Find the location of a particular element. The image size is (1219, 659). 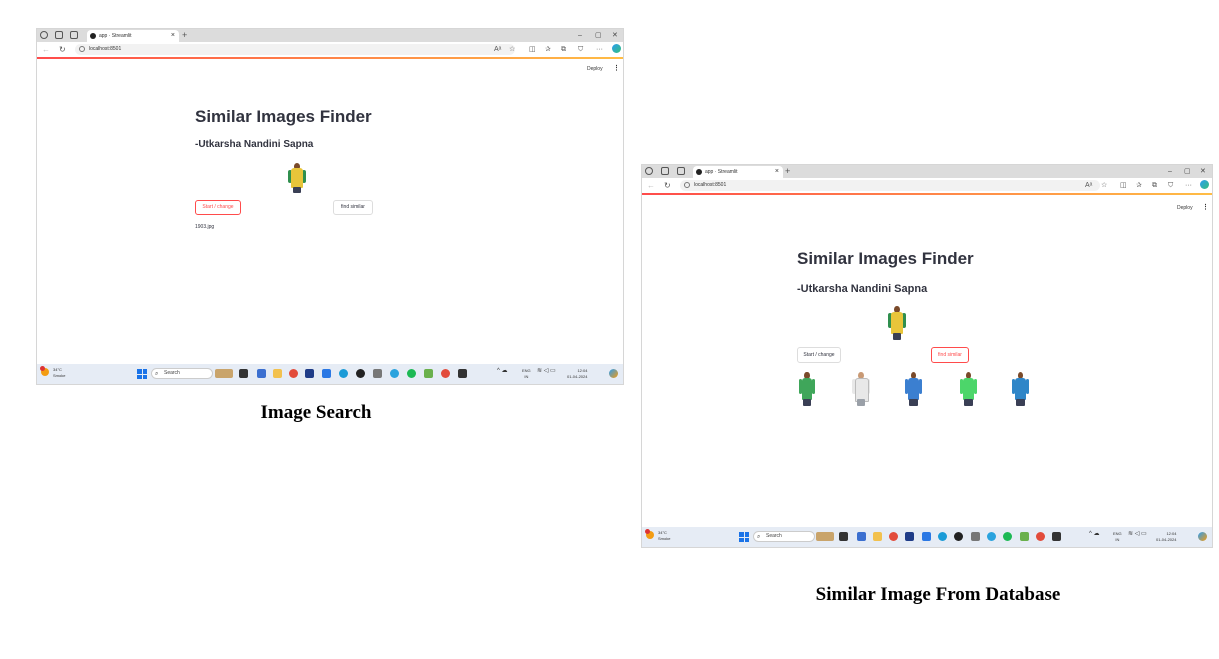

page-title: Similar Images Finder is located at coordinates (885, 258).